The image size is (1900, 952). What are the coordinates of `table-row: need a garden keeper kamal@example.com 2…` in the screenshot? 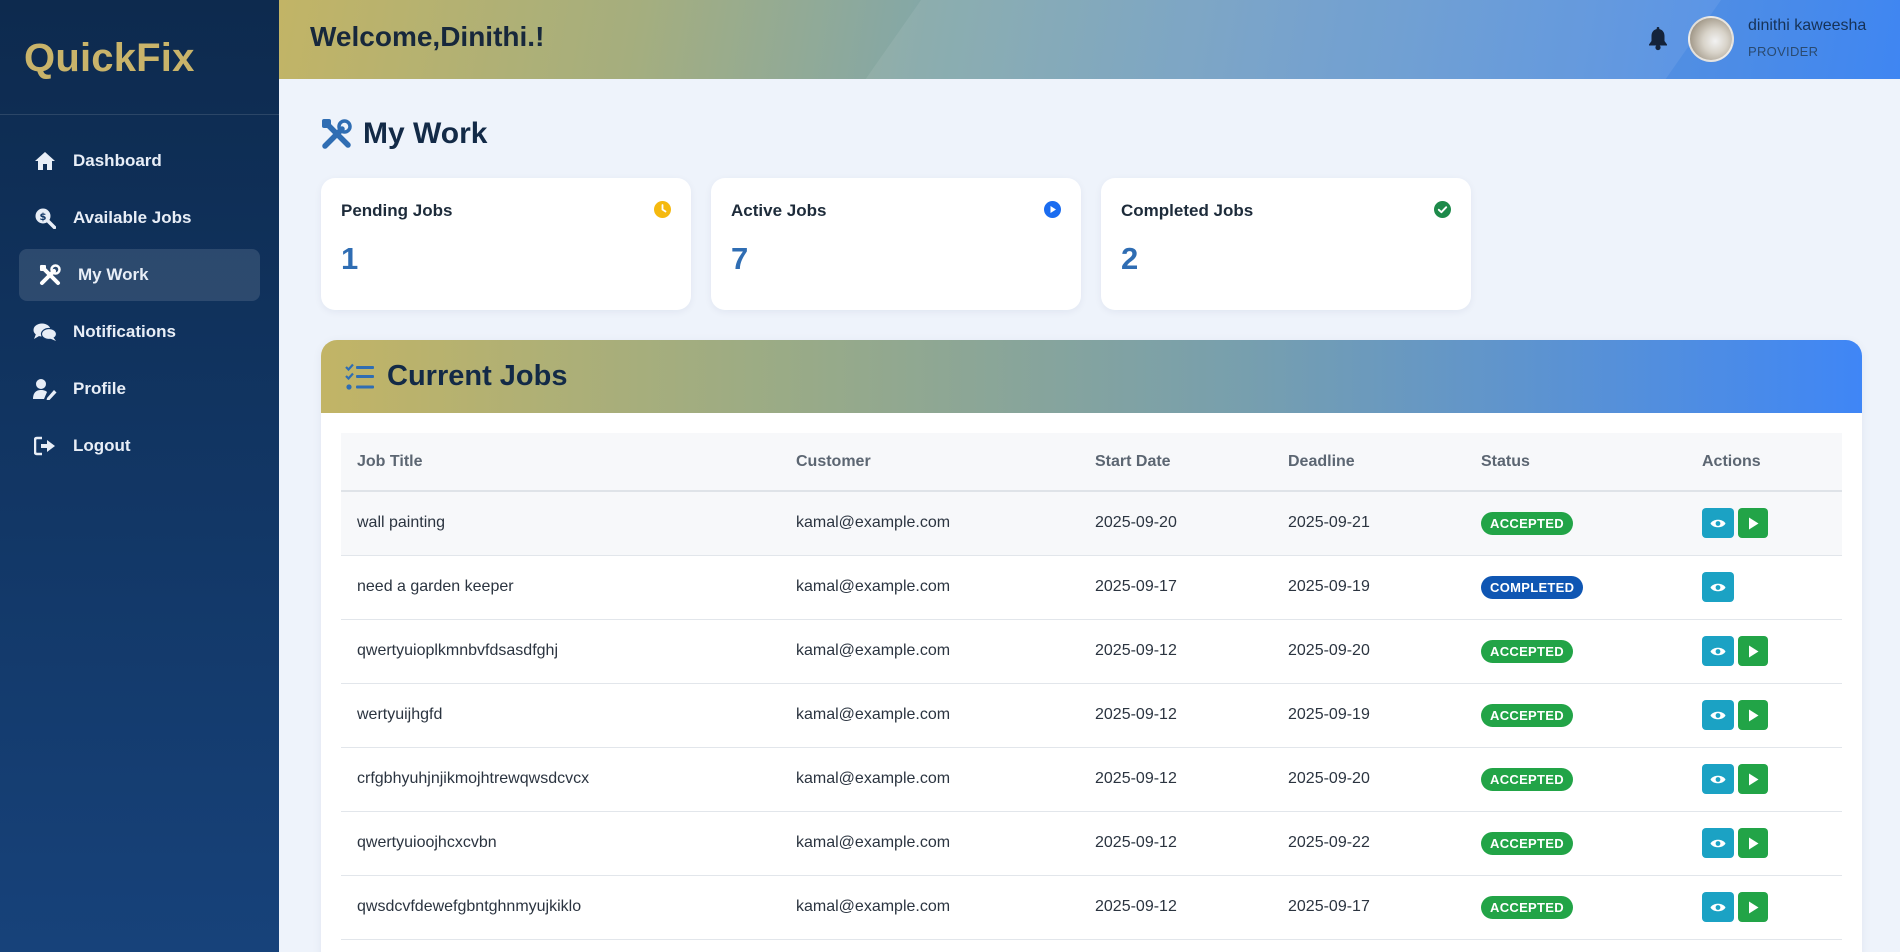 It's located at (1091, 587).